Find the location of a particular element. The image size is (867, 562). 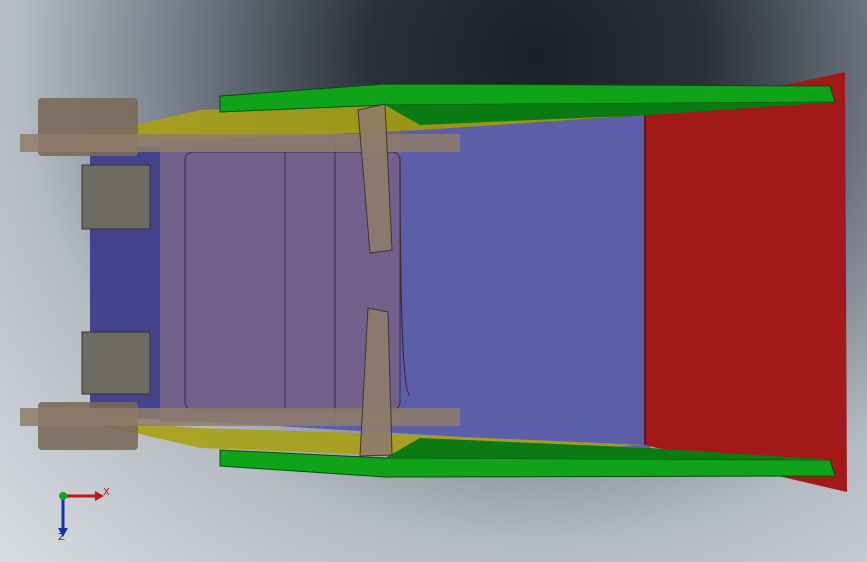

lower-pin-bar is located at coordinates (240, 417).